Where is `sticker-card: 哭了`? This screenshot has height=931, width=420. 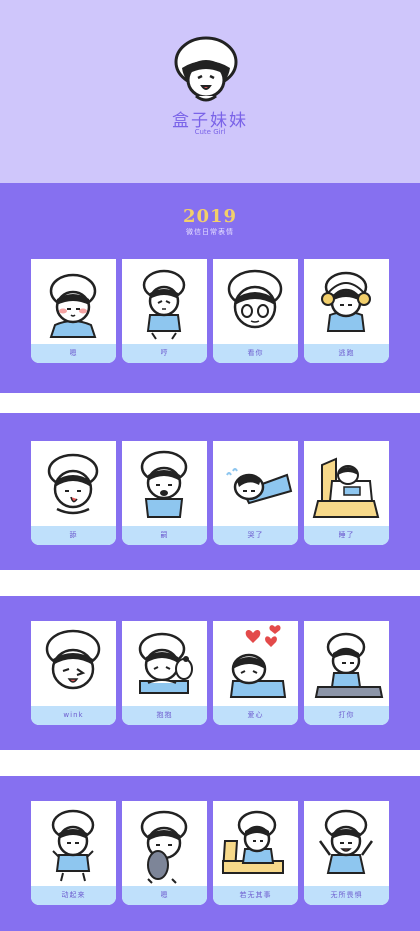
sticker-card: 哭了 is located at coordinates (255, 493).